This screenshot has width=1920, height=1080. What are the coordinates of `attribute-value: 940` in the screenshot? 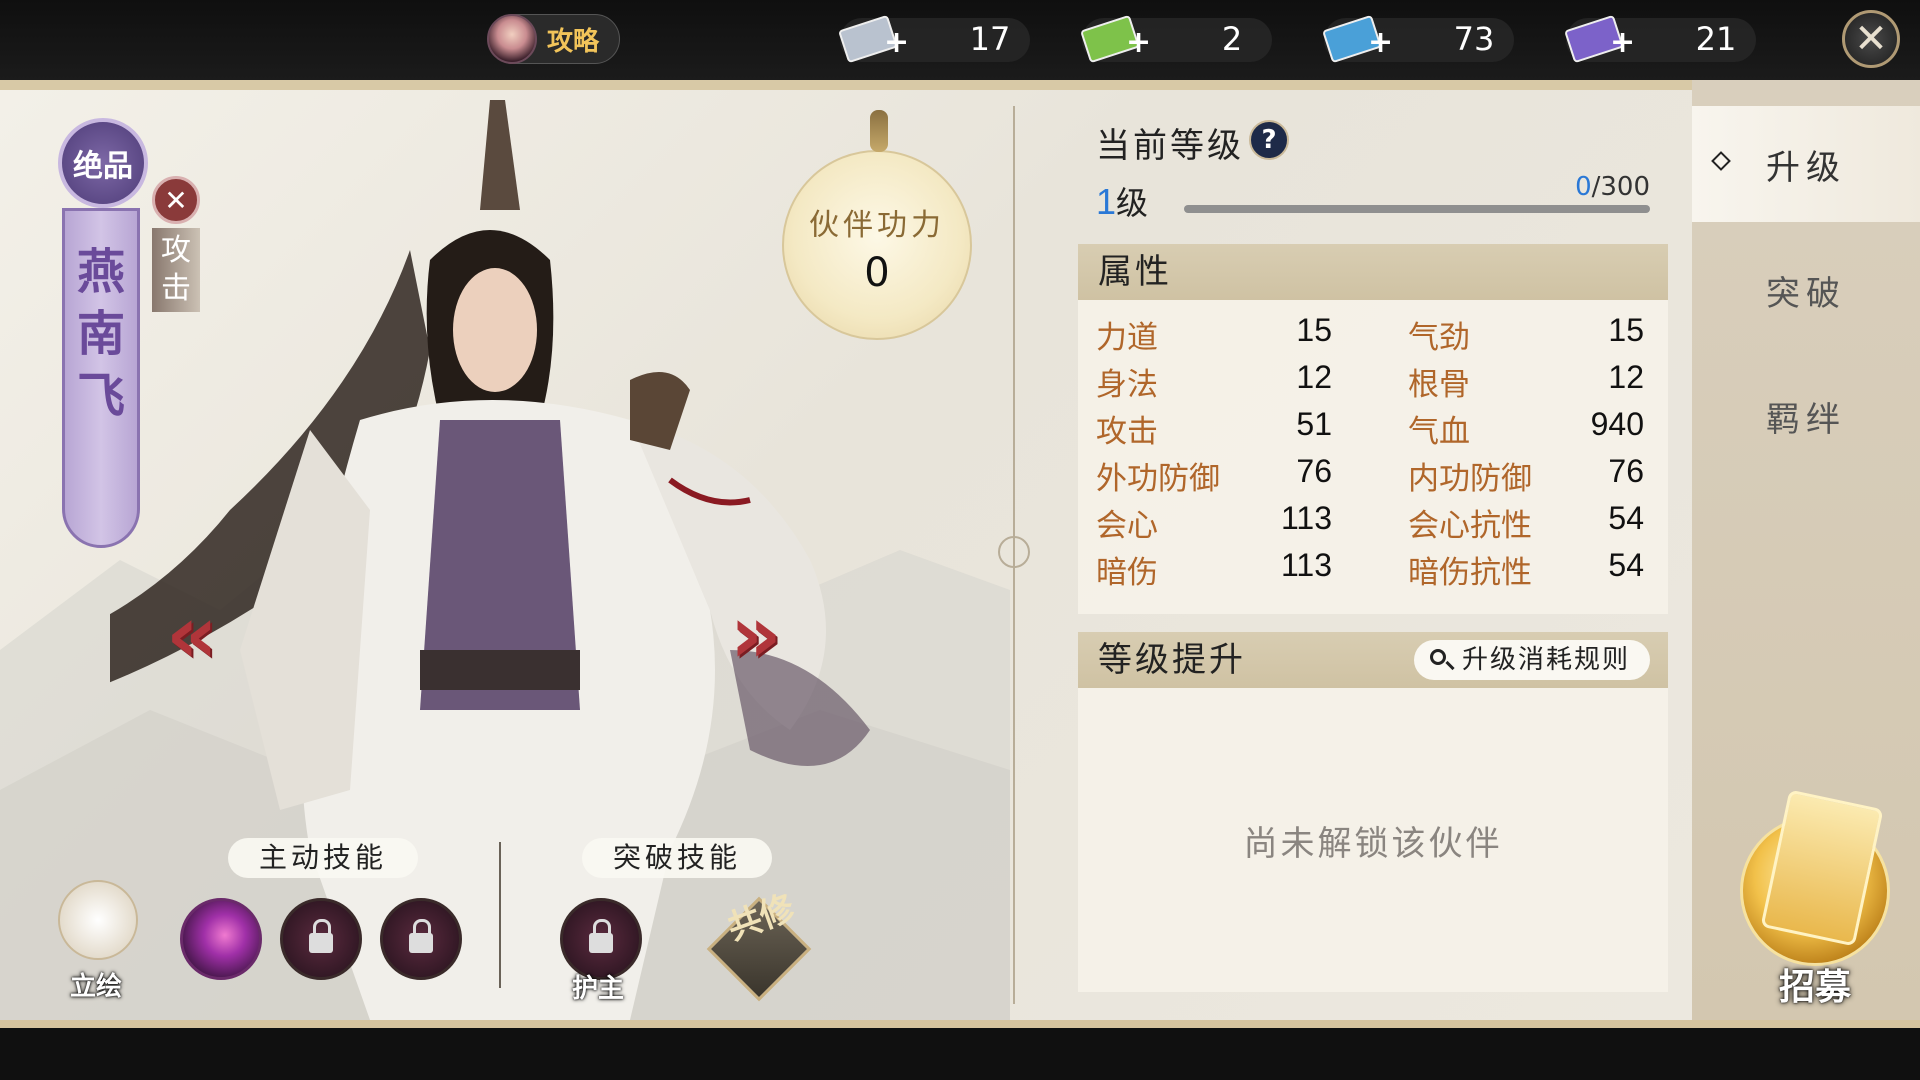 It's located at (1617, 424).